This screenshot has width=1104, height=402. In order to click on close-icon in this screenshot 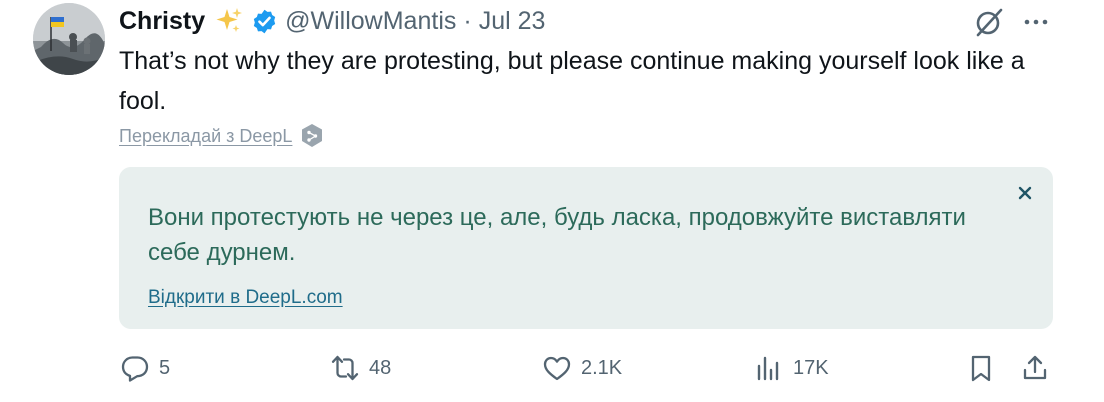, I will do `click(1025, 193)`.